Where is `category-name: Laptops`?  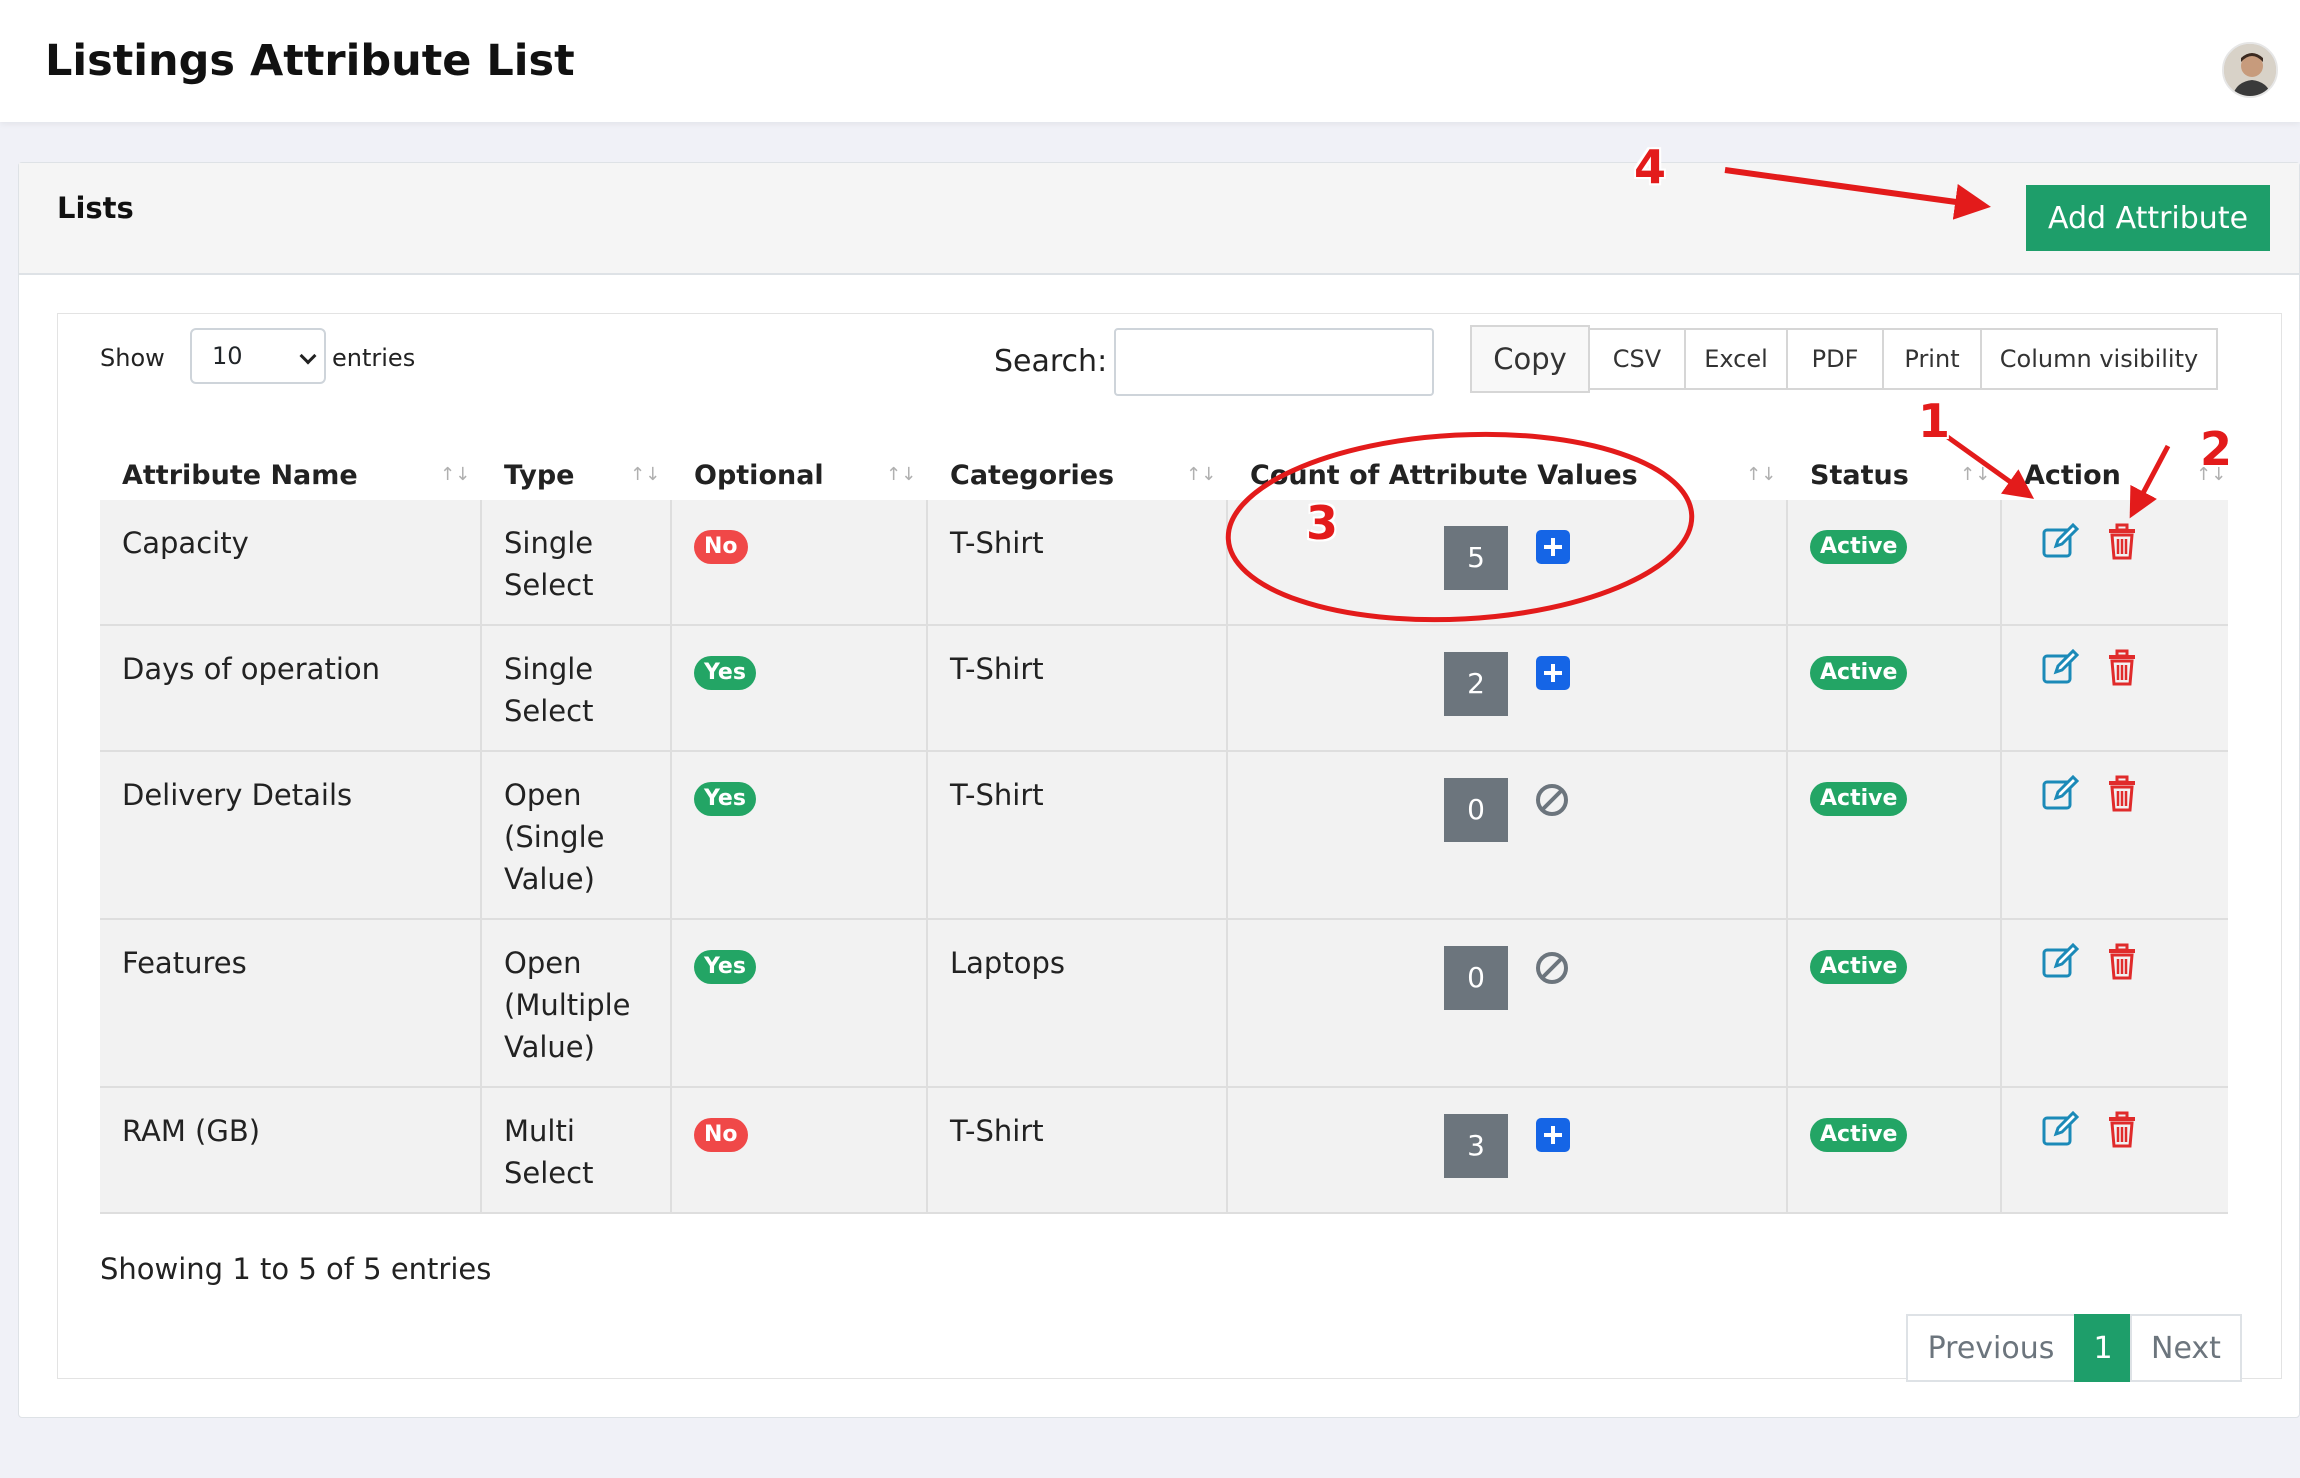
category-name: Laptops is located at coordinates (1007, 963).